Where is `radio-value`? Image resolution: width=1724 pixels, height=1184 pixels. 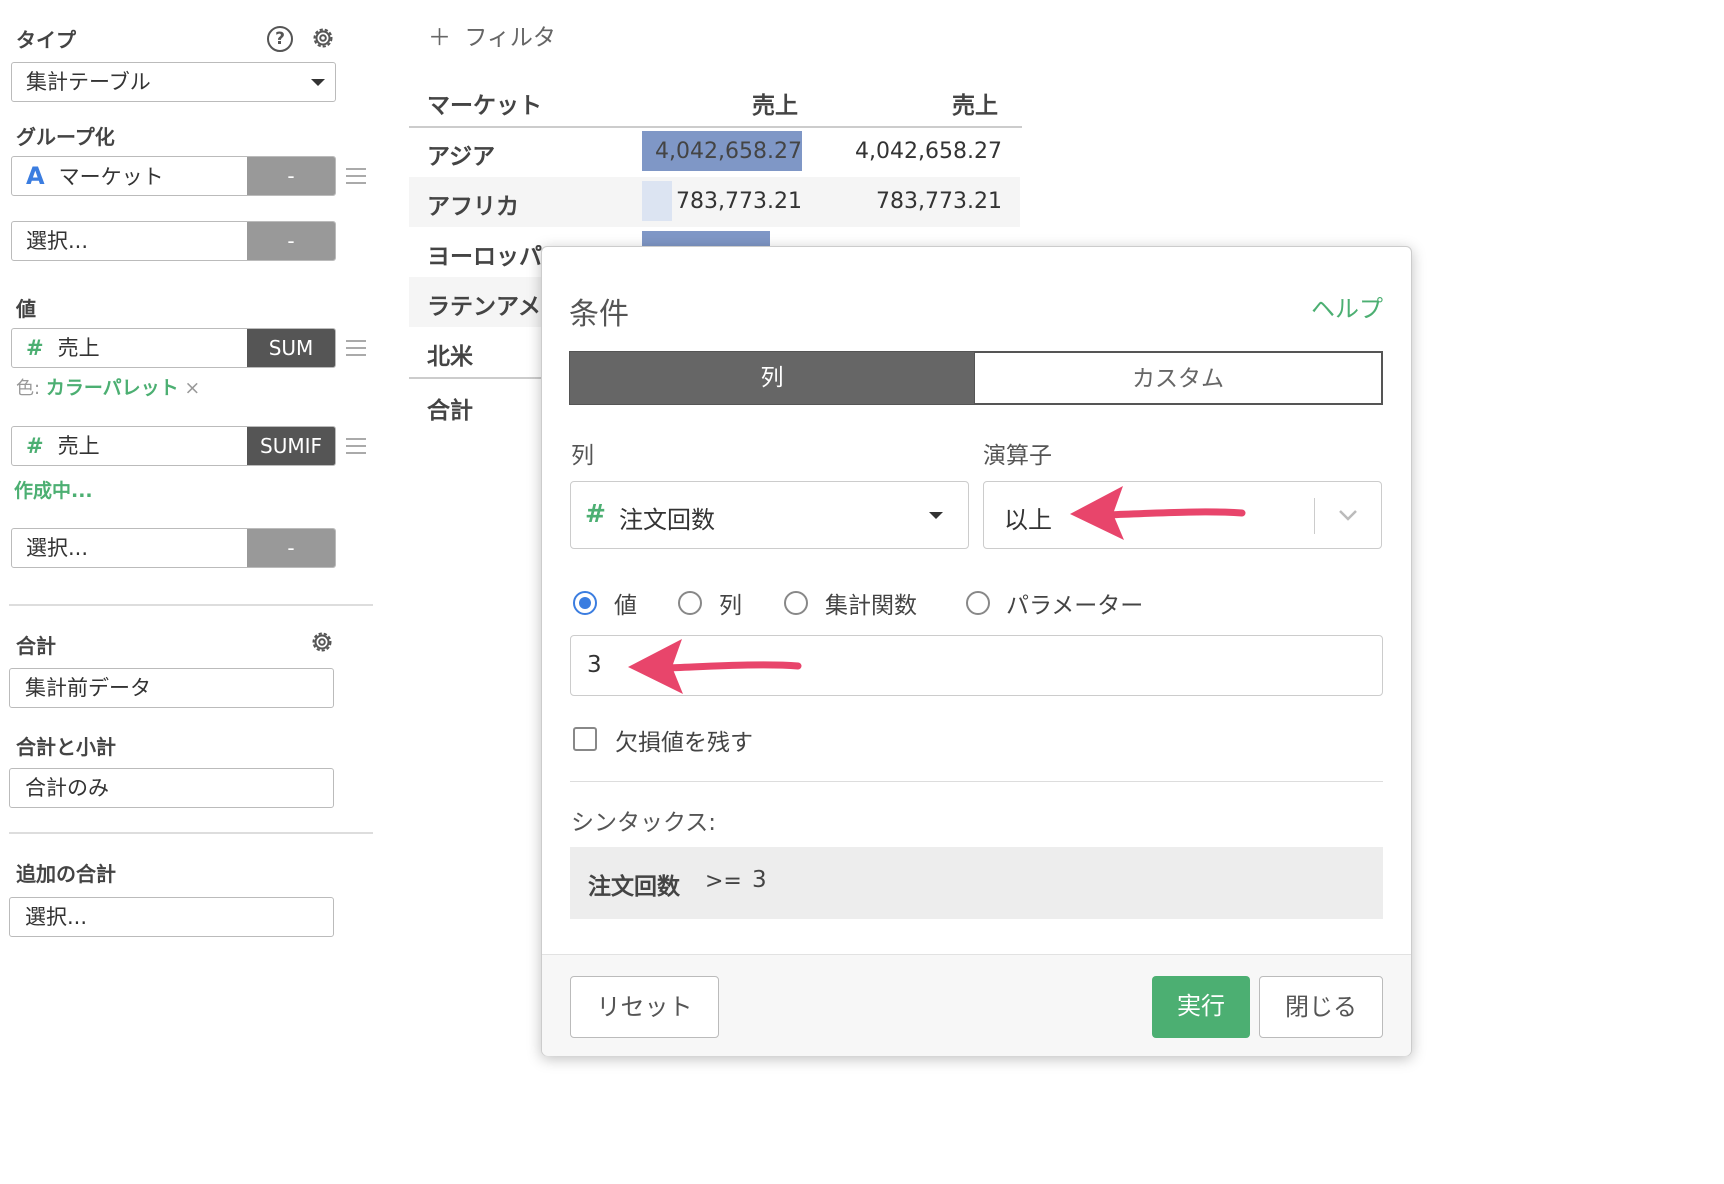 radio-value is located at coordinates (585, 603).